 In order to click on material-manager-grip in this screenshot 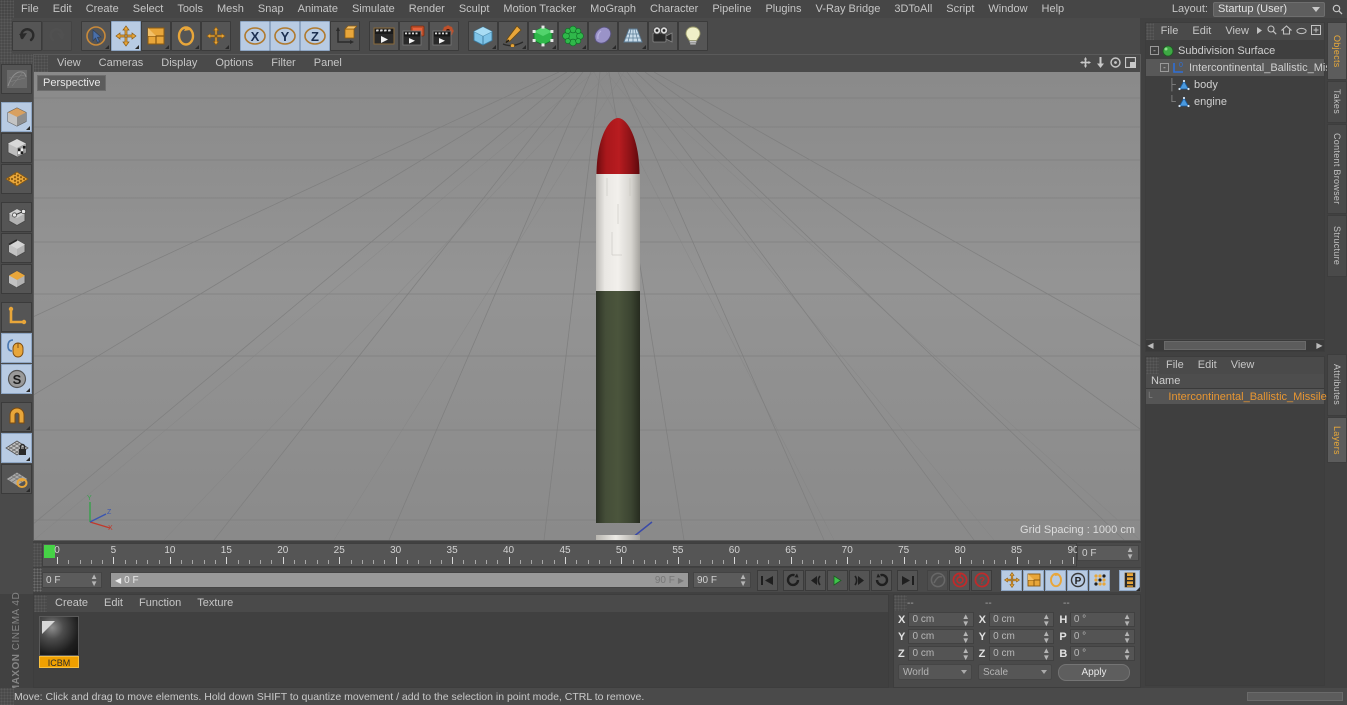, I will do `click(40, 603)`.